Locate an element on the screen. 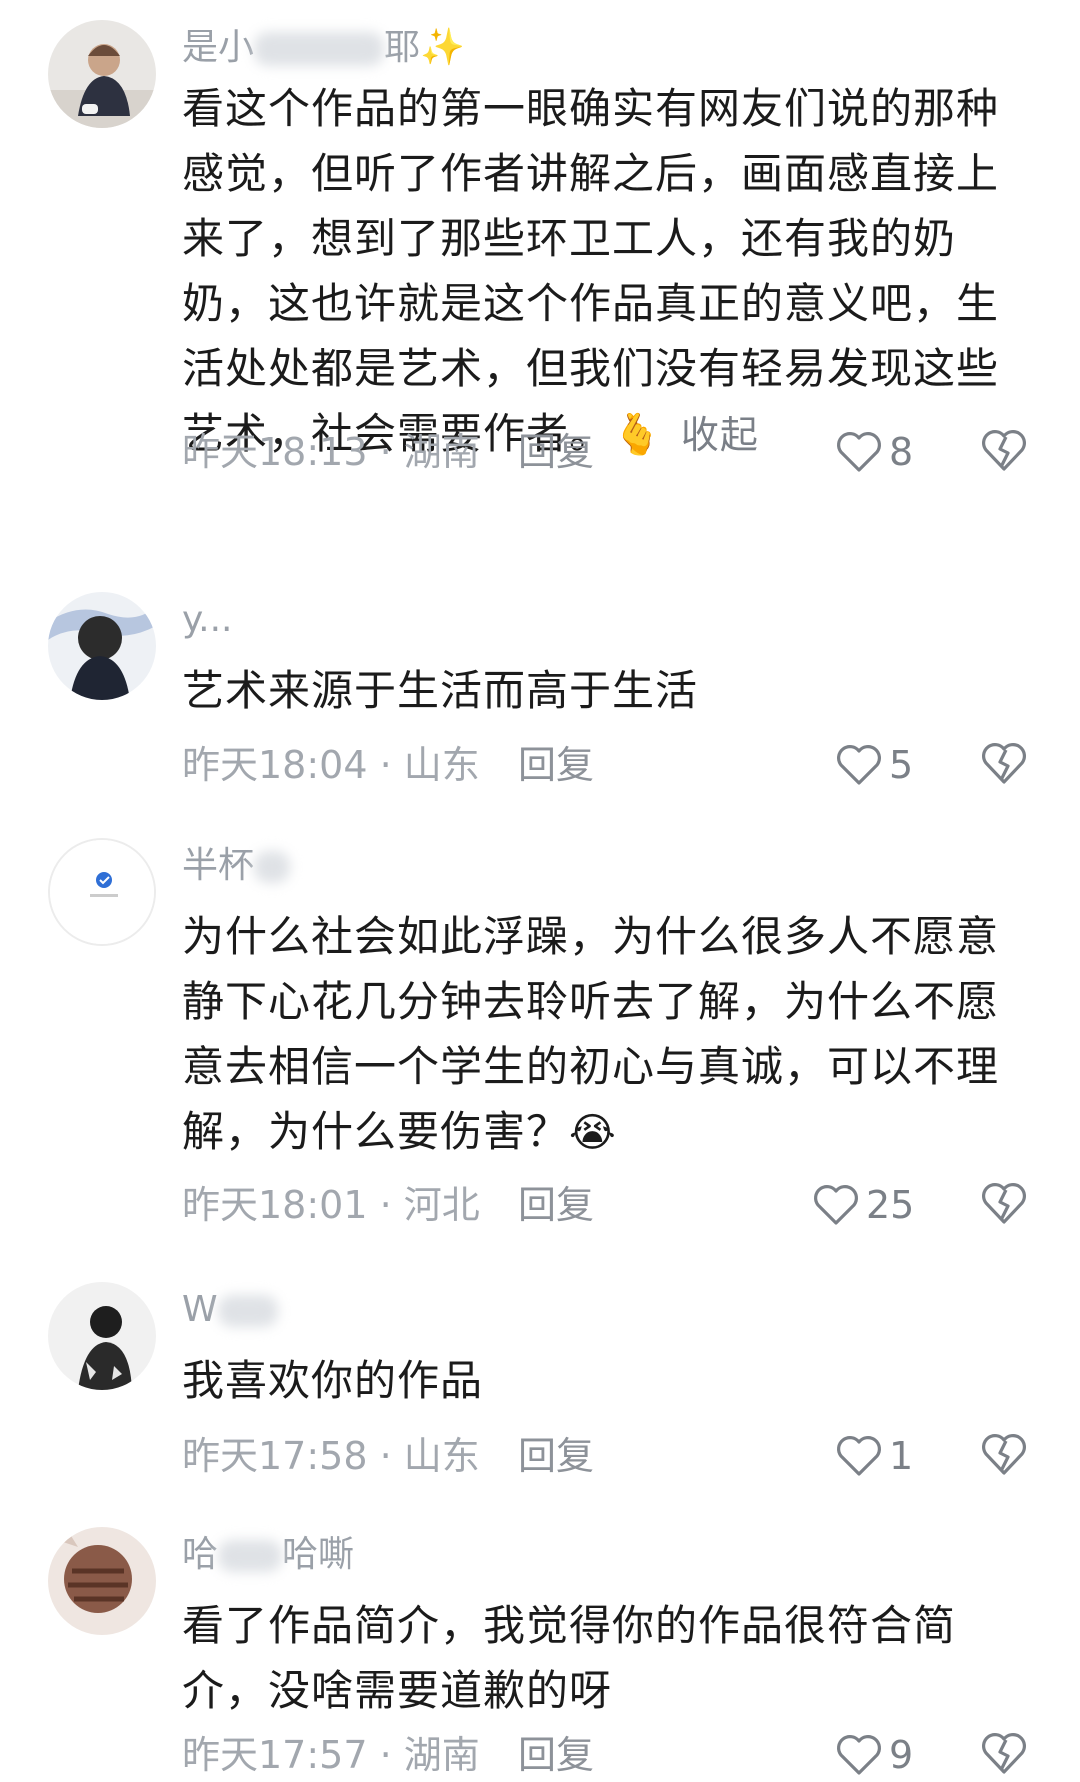  comment-time: 昨天18:01 is located at coordinates (275, 1205).